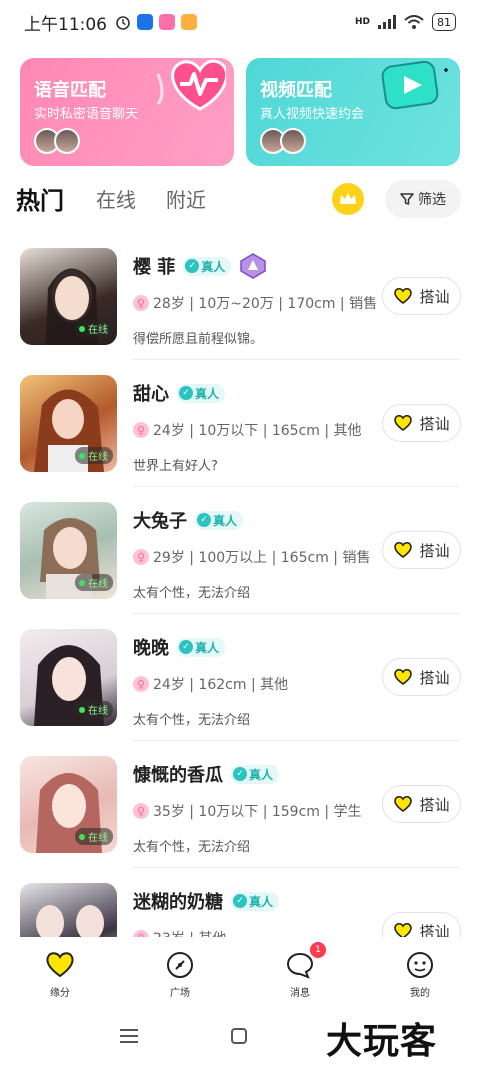 Image resolution: width=480 pixels, height=1067 pixels. I want to click on user-photo, so click(68, 910).